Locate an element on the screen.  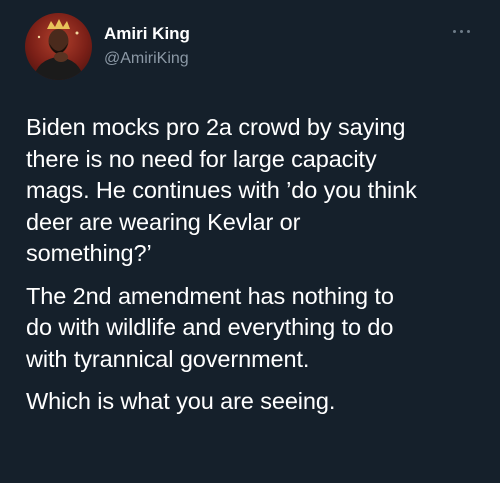
author-handle: @AmiriKing is located at coordinates (146, 59).